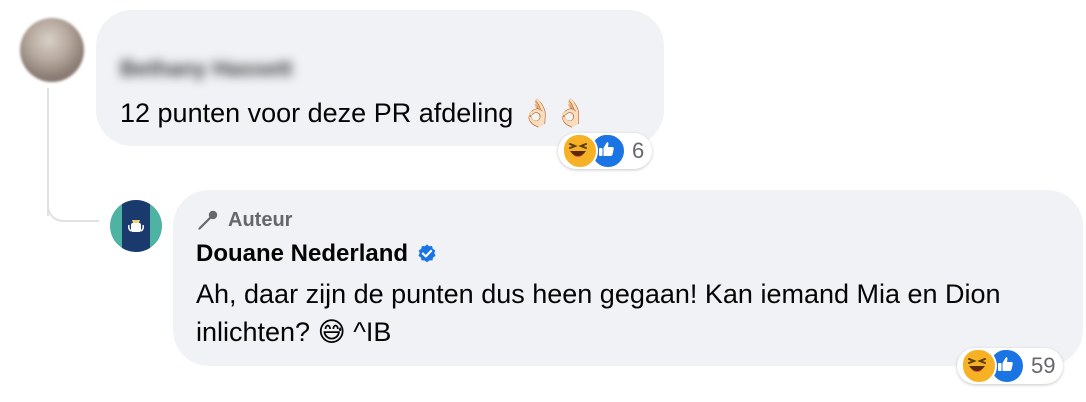 This screenshot has width=1086, height=402. I want to click on verified-badge-icon, so click(427, 253).